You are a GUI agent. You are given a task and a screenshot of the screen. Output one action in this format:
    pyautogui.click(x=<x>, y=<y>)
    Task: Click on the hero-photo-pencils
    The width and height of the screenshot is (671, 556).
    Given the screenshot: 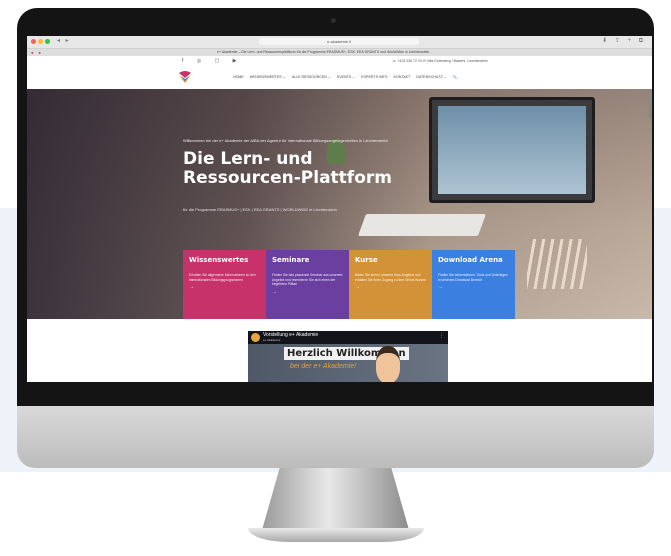 What is the action you would take?
    pyautogui.click(x=557, y=264)
    